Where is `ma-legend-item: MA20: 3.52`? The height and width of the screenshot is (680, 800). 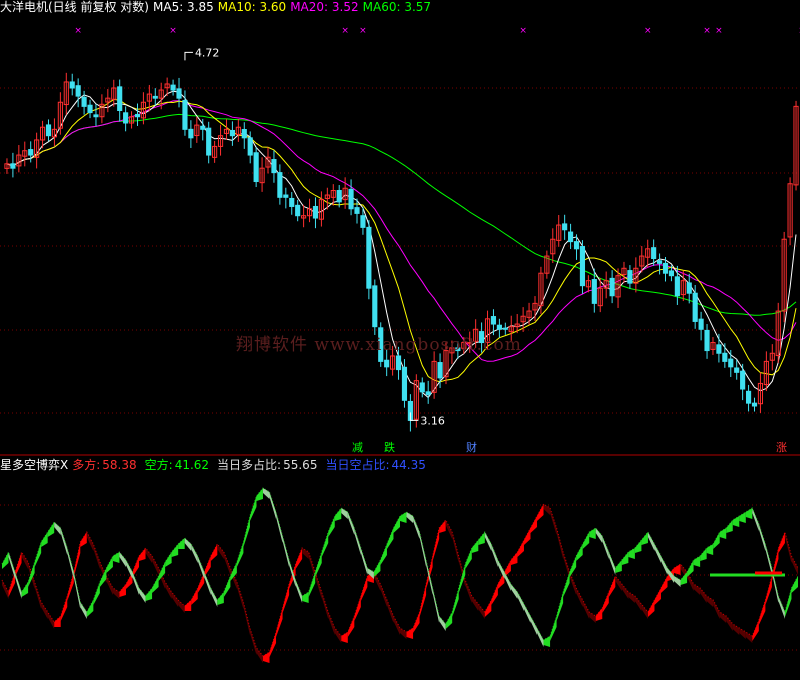 ma-legend-item: MA20: 3.52 is located at coordinates (324, 7).